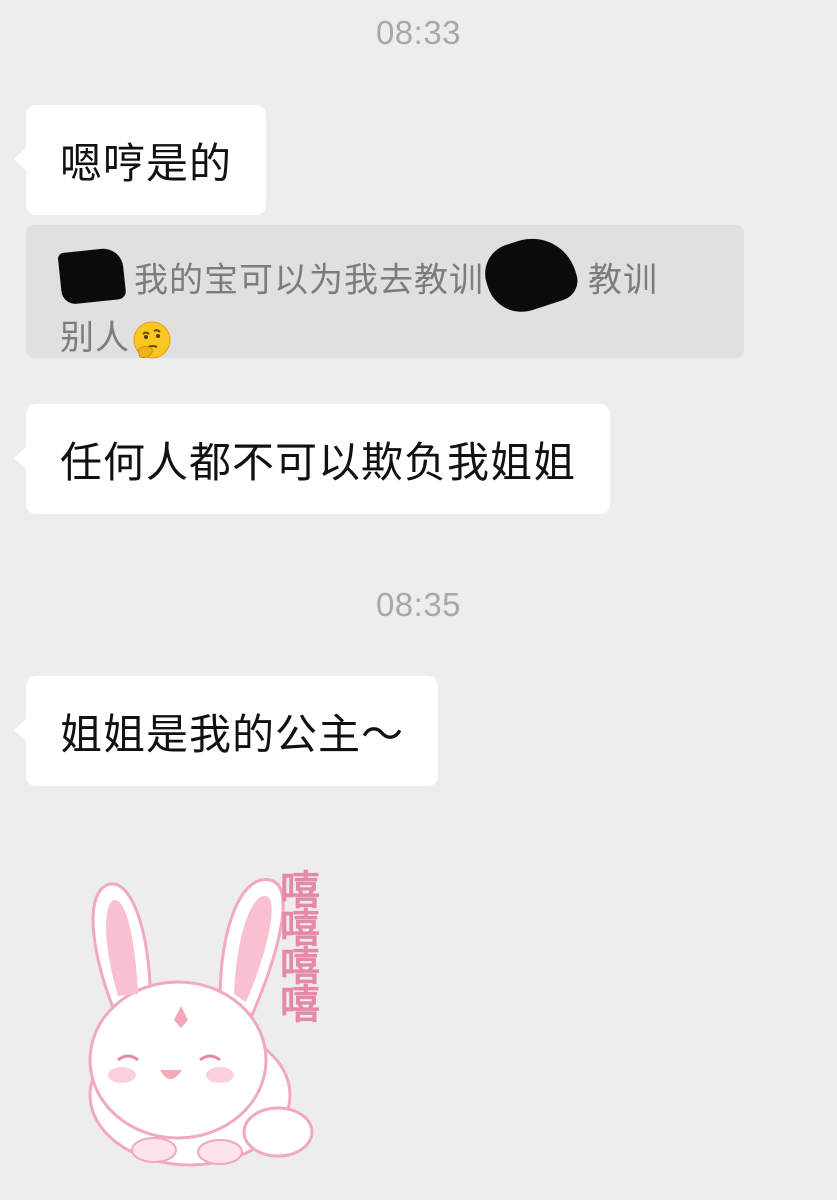 The height and width of the screenshot is (1200, 837). I want to click on message-bubble: 嗯哼是的, so click(140, 160).